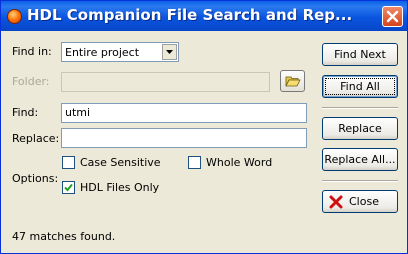  I want to click on replace-label: Replace:, so click(36, 138).